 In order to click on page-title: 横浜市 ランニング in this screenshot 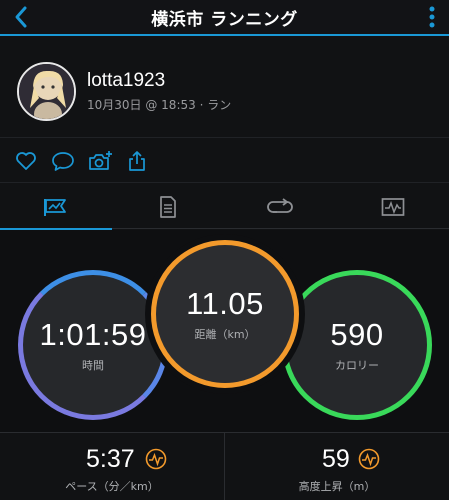, I will do `click(224, 20)`.